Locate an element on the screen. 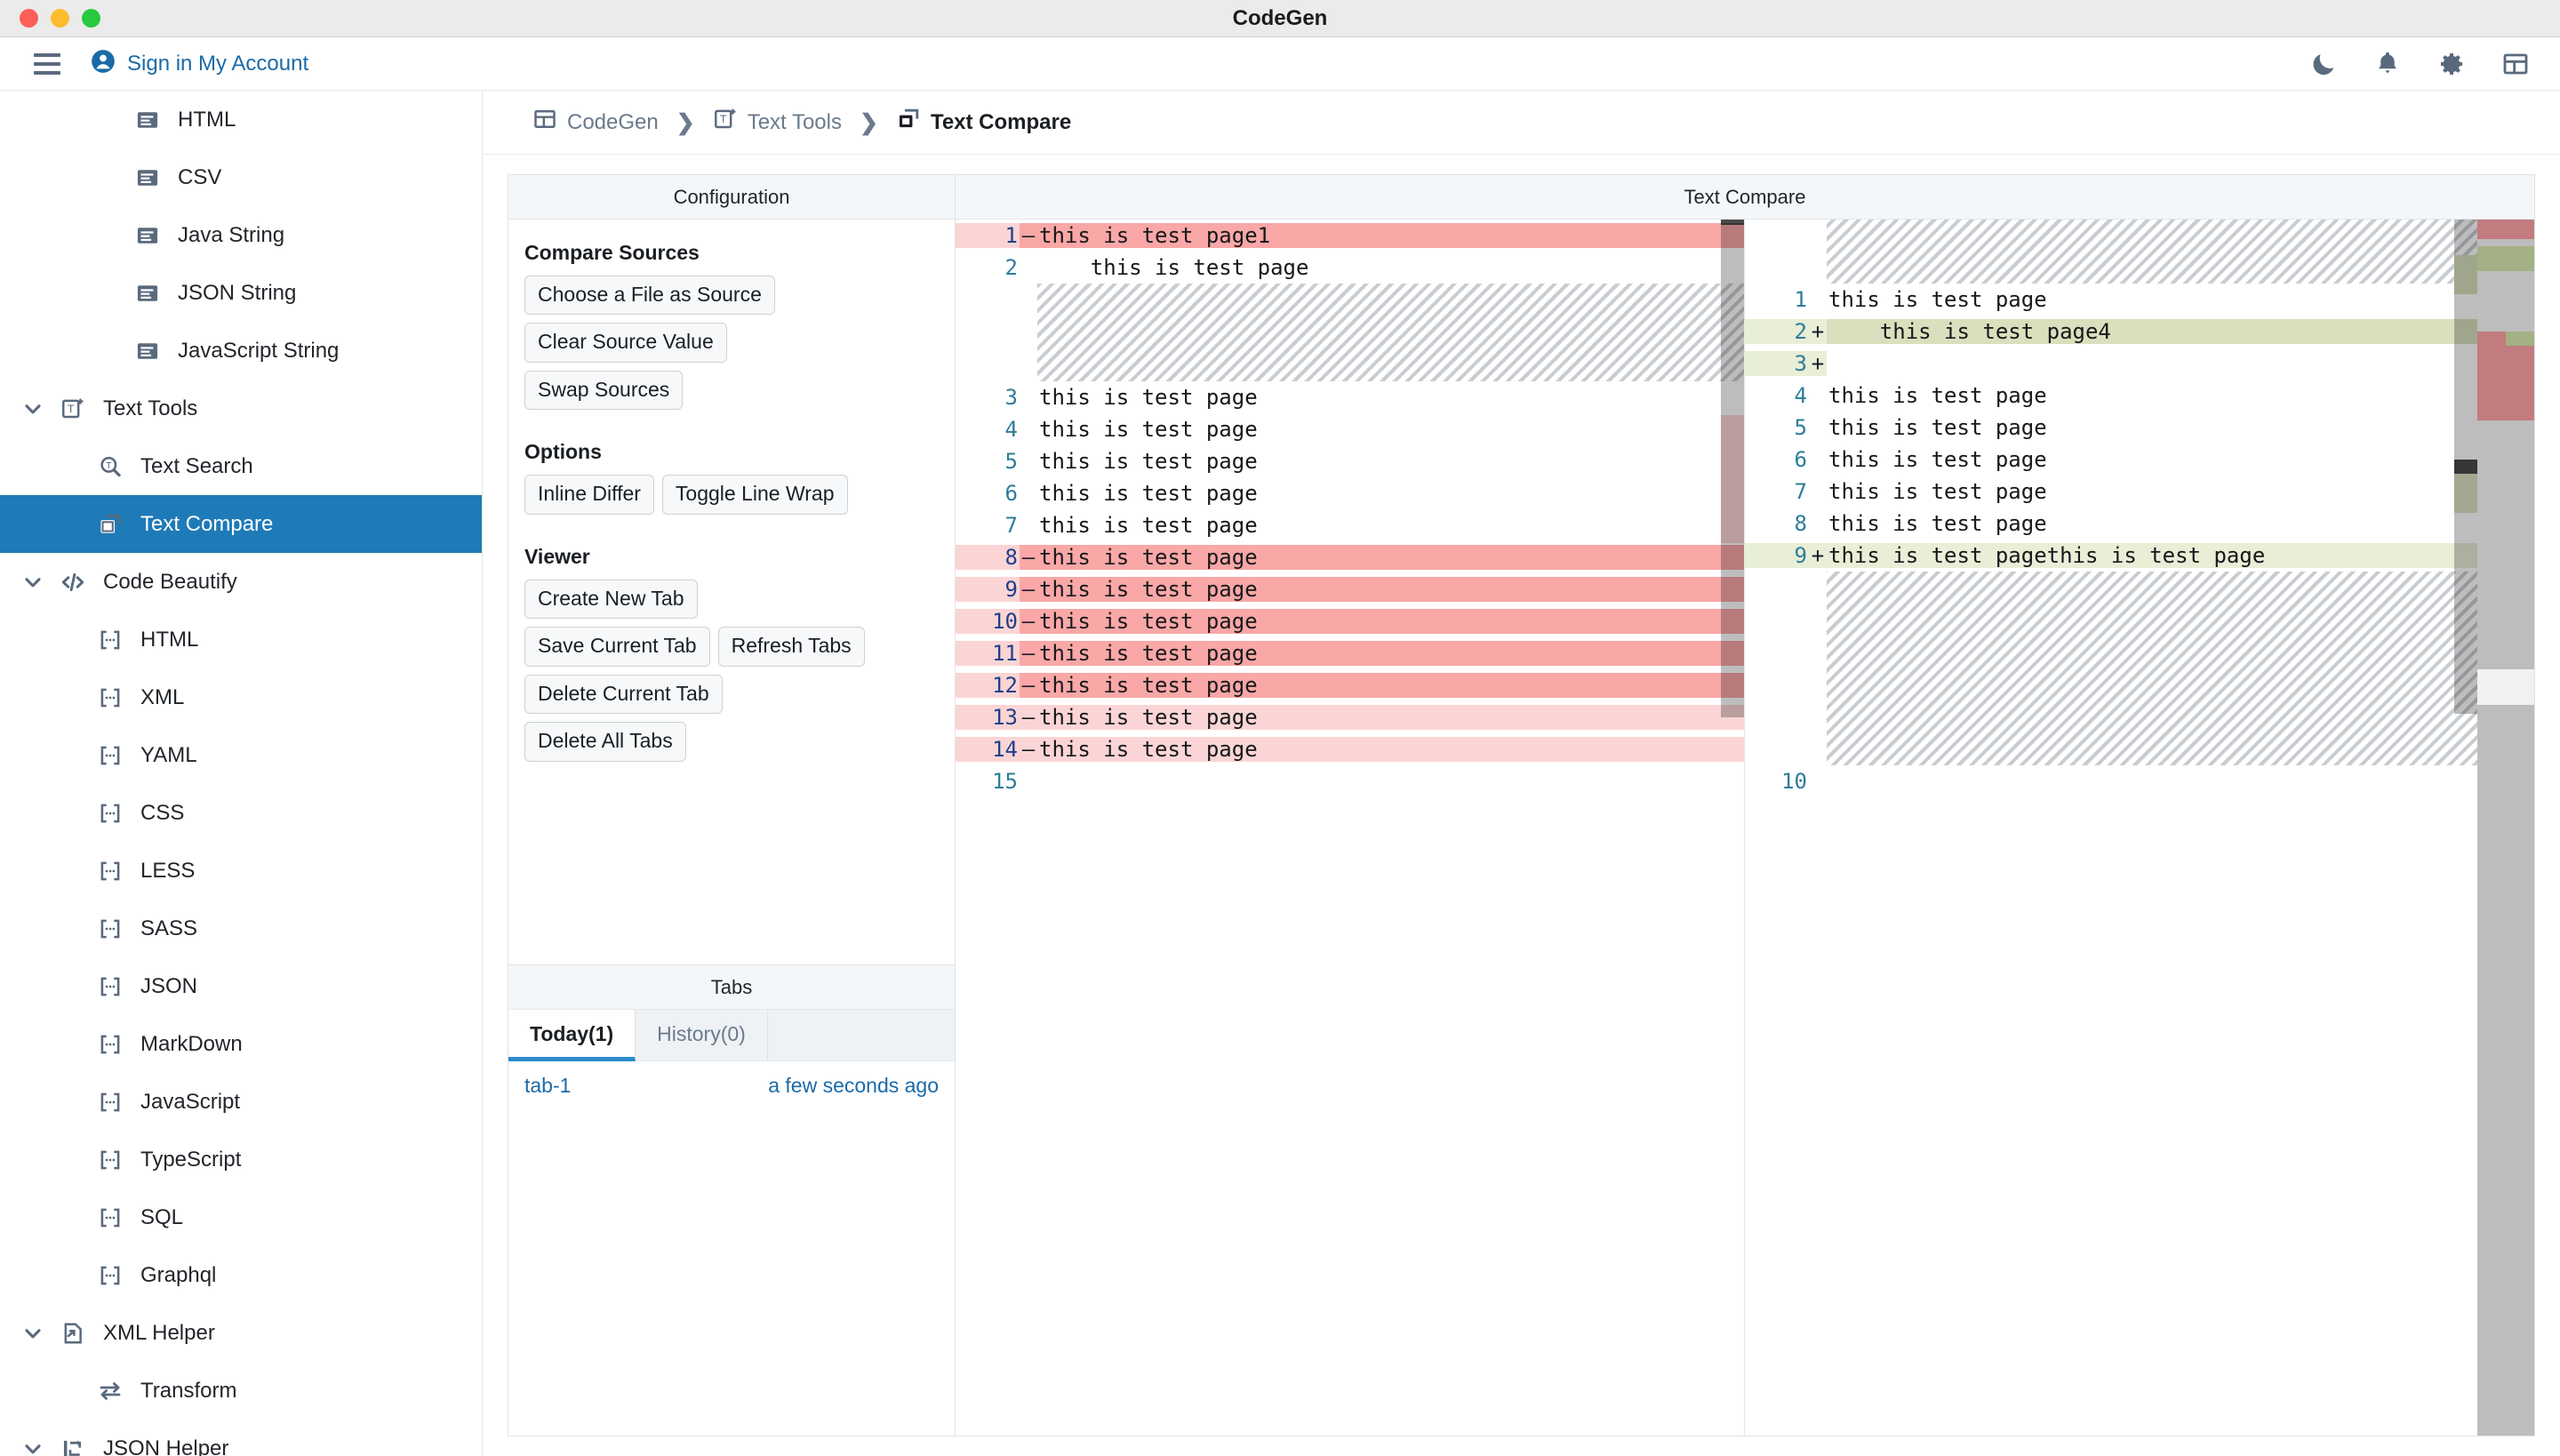 This screenshot has height=1456, width=2560. sidebar-item-less: LESS is located at coordinates (241, 871).